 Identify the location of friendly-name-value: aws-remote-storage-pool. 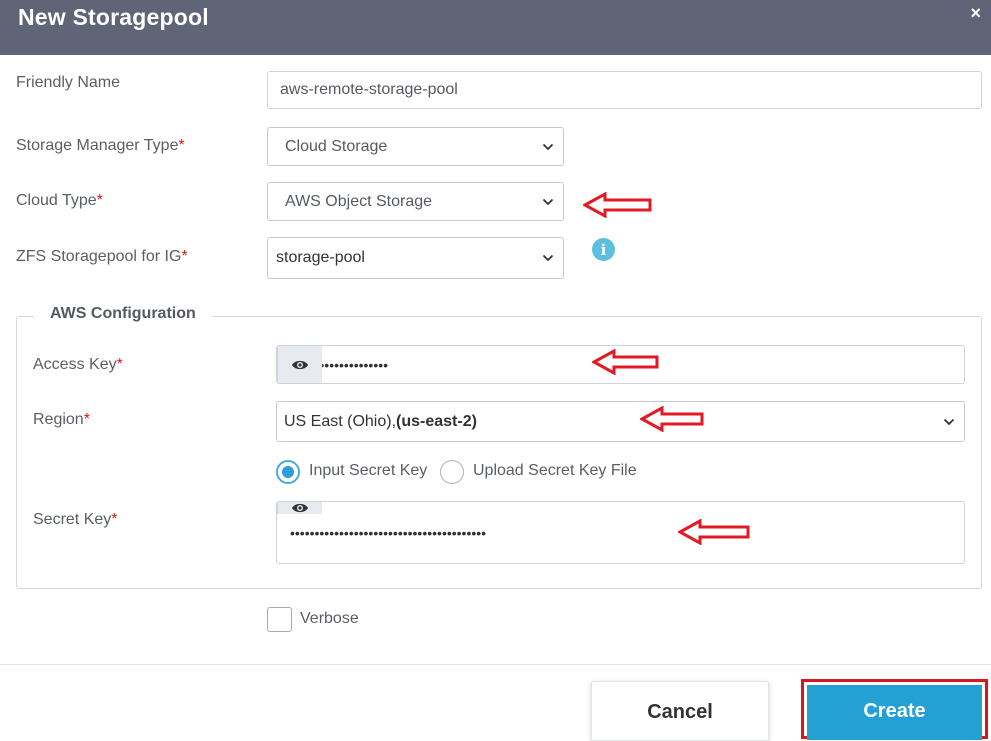
(369, 89).